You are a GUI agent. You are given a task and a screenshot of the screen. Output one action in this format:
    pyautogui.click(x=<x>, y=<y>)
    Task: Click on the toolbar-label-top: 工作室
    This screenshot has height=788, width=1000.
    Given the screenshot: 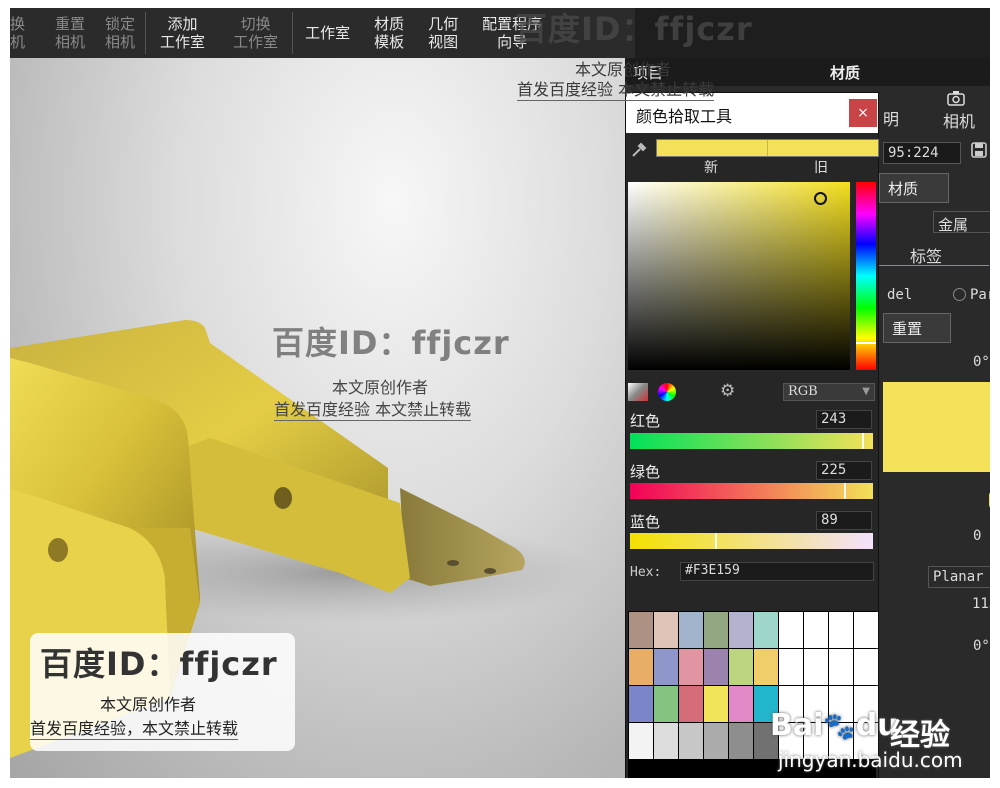 What is the action you would take?
    pyautogui.click(x=328, y=33)
    